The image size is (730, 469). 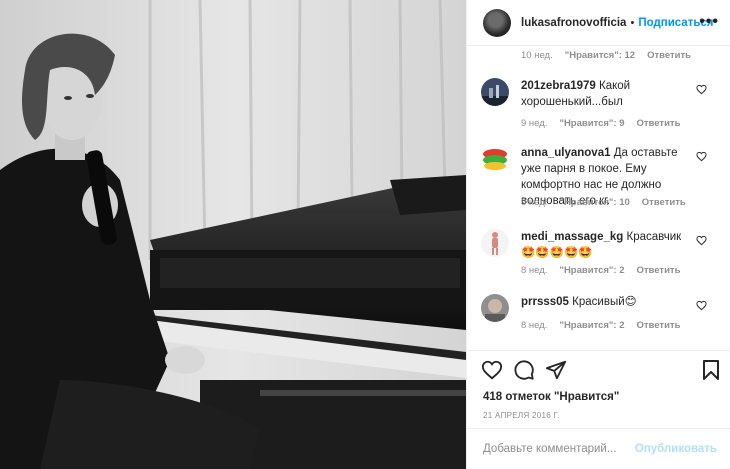 What do you see at coordinates (594, 202) in the screenshot?
I see `comment-likes-button: "Нравится": 10` at bounding box center [594, 202].